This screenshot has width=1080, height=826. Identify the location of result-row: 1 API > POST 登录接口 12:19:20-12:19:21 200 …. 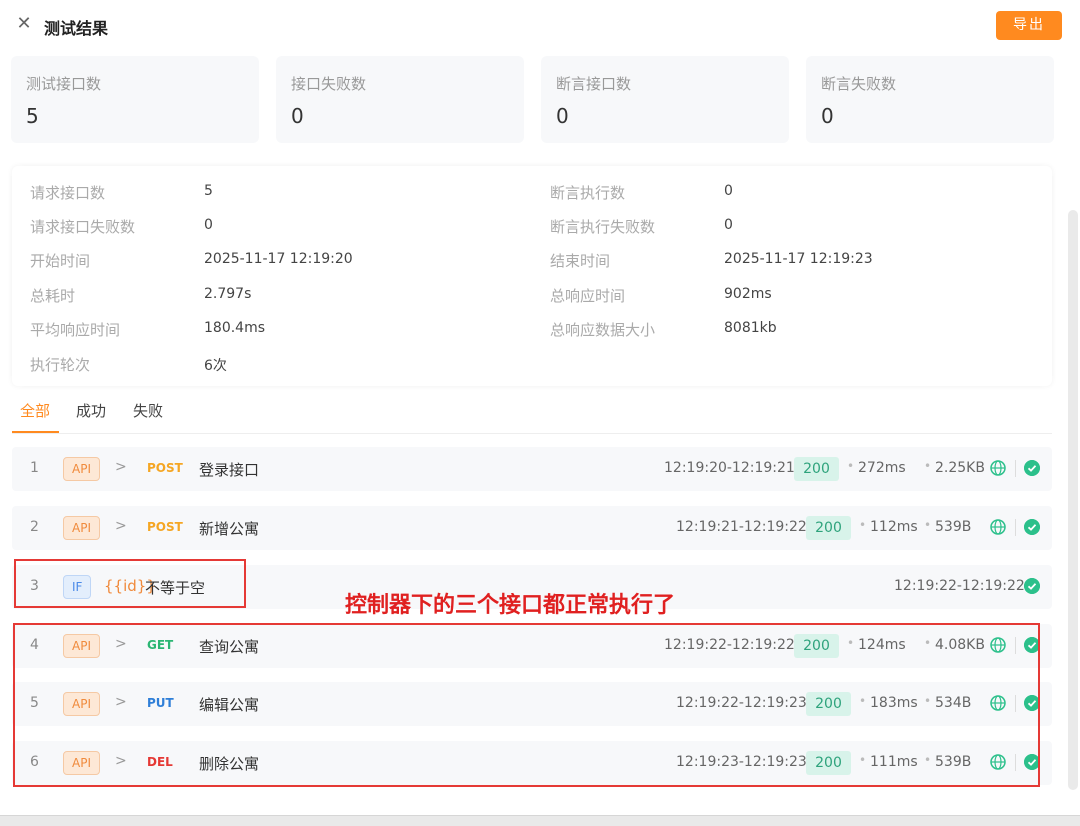
(532, 469).